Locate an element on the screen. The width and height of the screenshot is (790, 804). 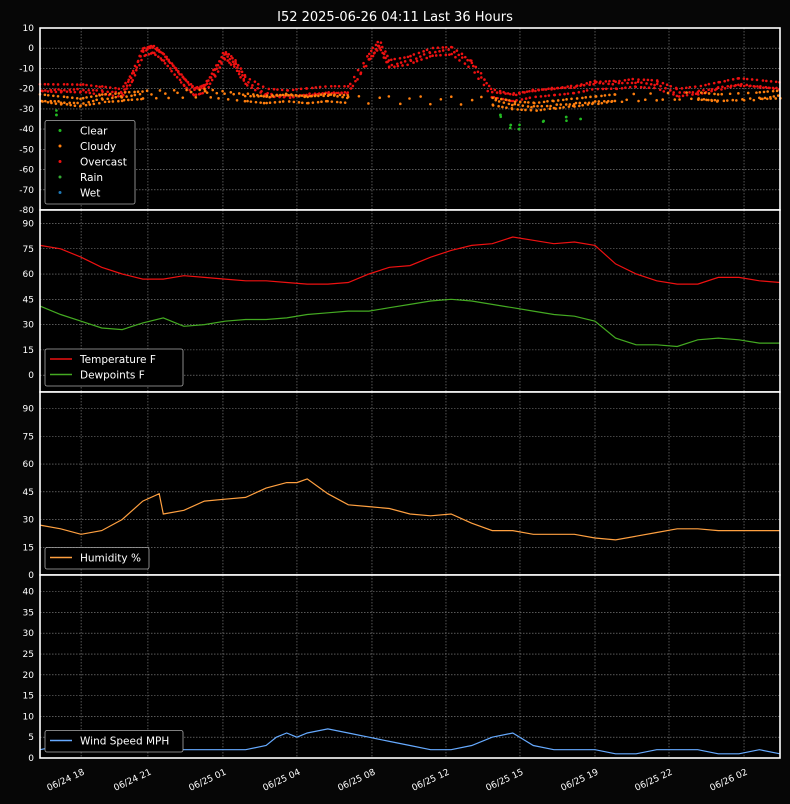
legend-label: Cloudy is located at coordinates (98, 147).